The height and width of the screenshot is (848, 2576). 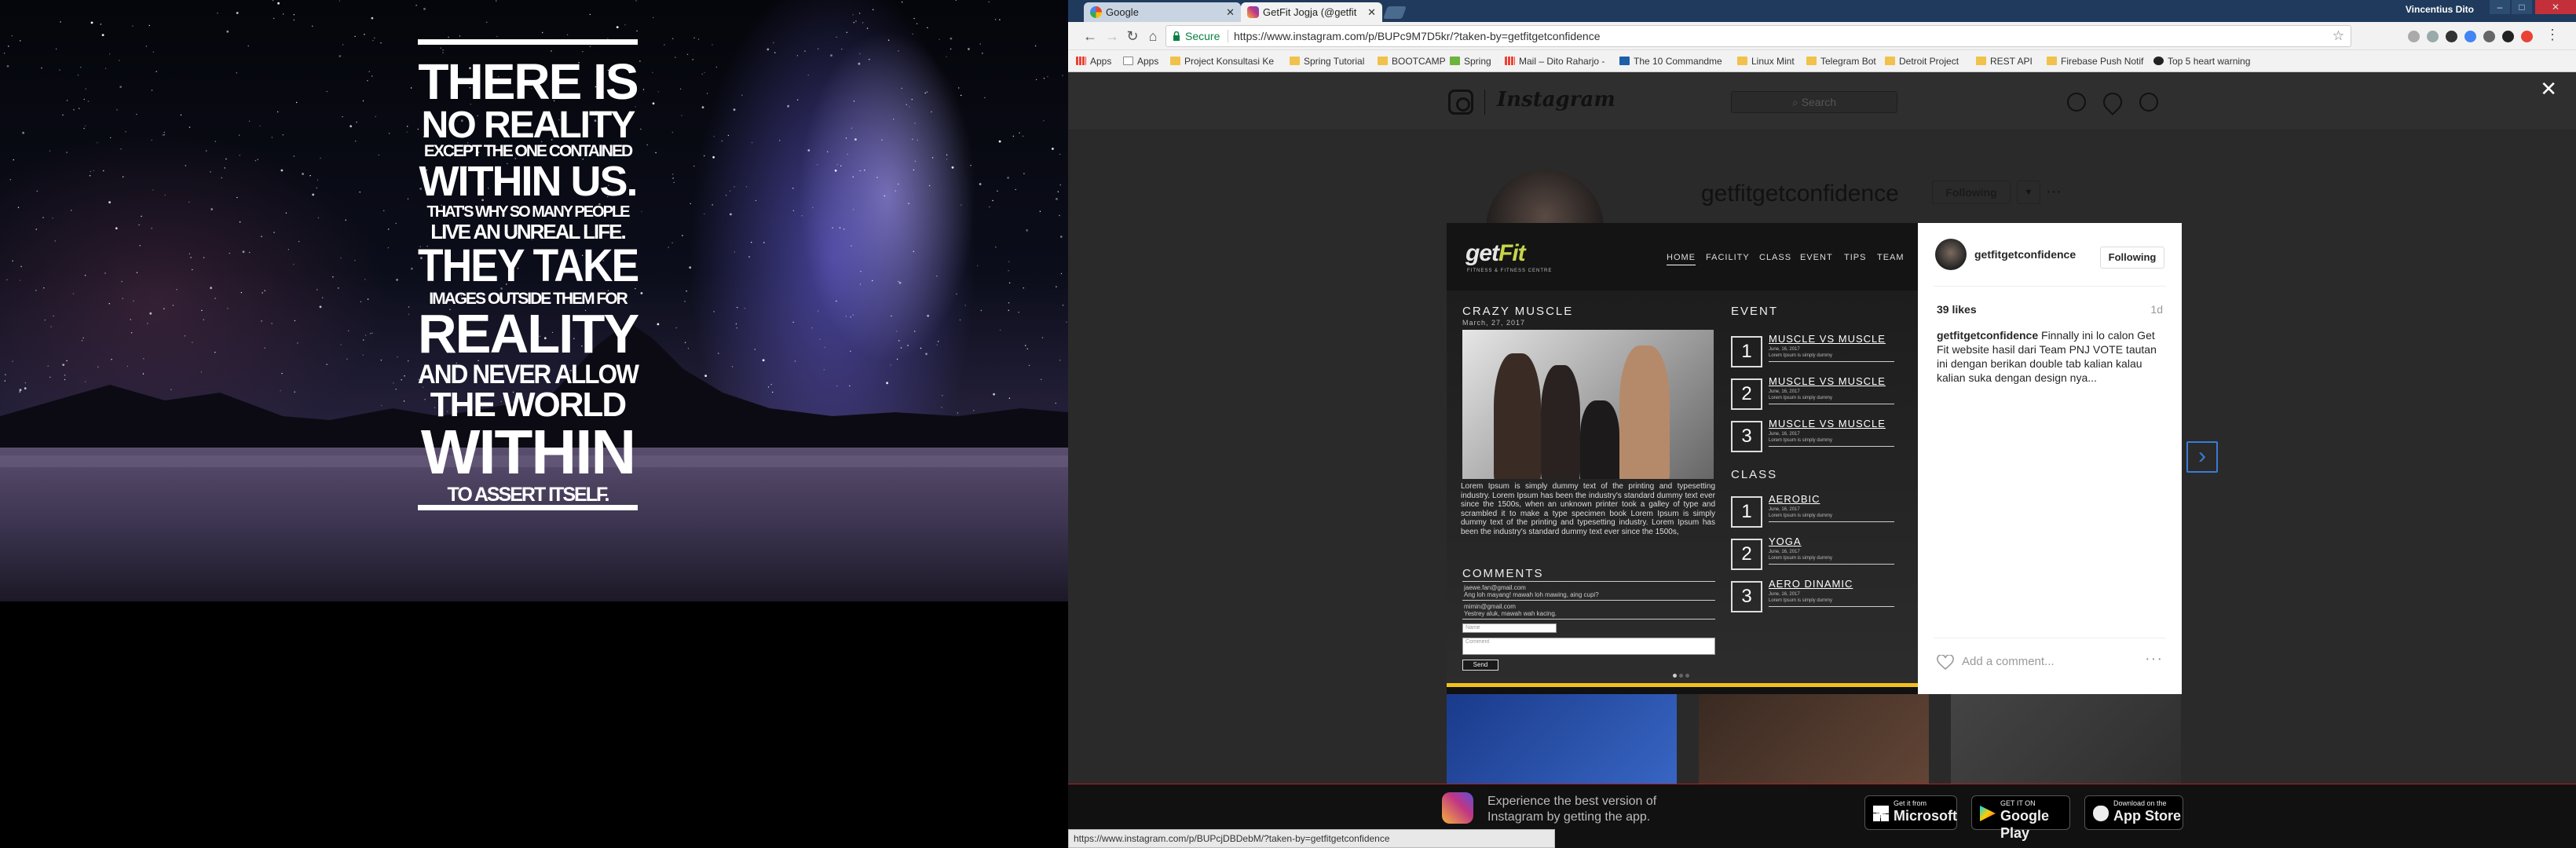 What do you see at coordinates (2148, 102) in the screenshot?
I see `profile-icon` at bounding box center [2148, 102].